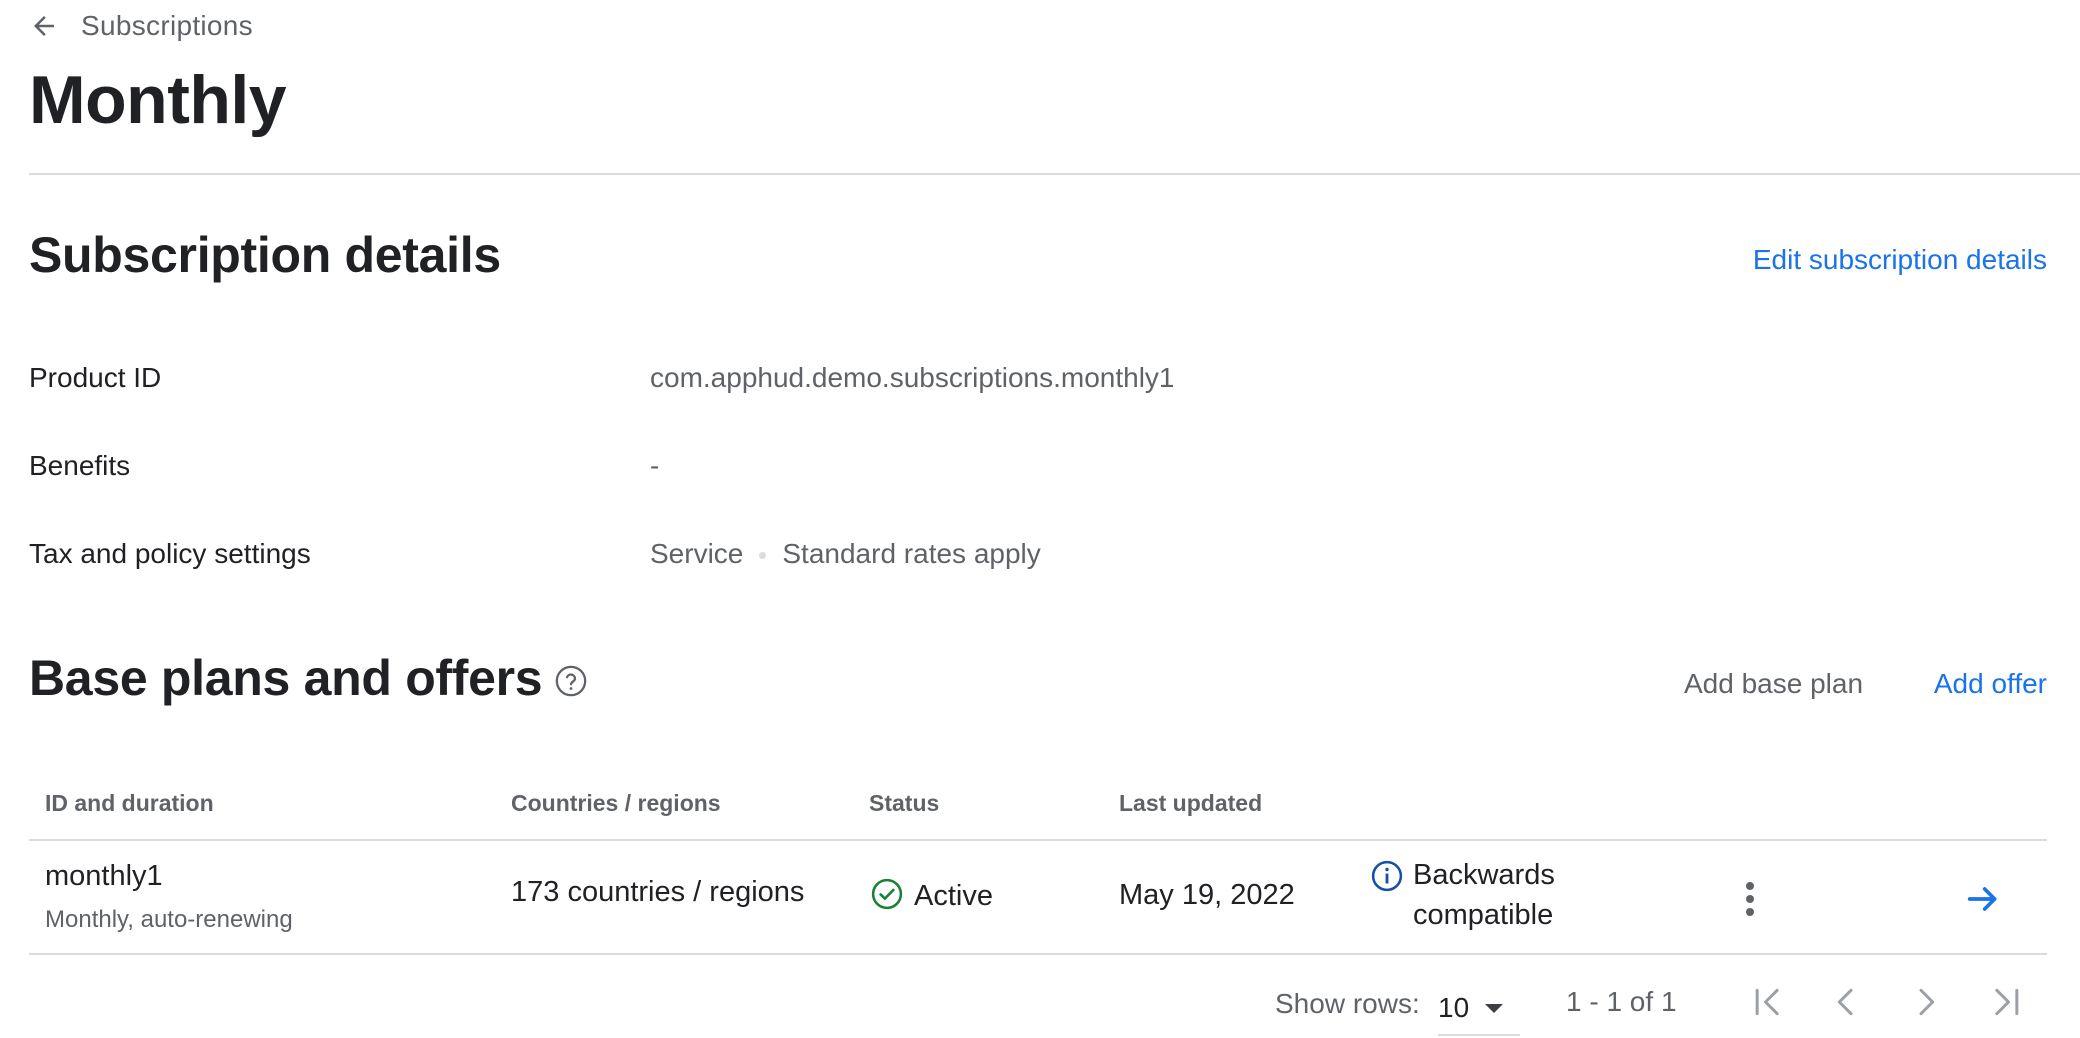 The width and height of the screenshot is (2080, 1038). What do you see at coordinates (953, 896) in the screenshot?
I see `status-label: Active` at bounding box center [953, 896].